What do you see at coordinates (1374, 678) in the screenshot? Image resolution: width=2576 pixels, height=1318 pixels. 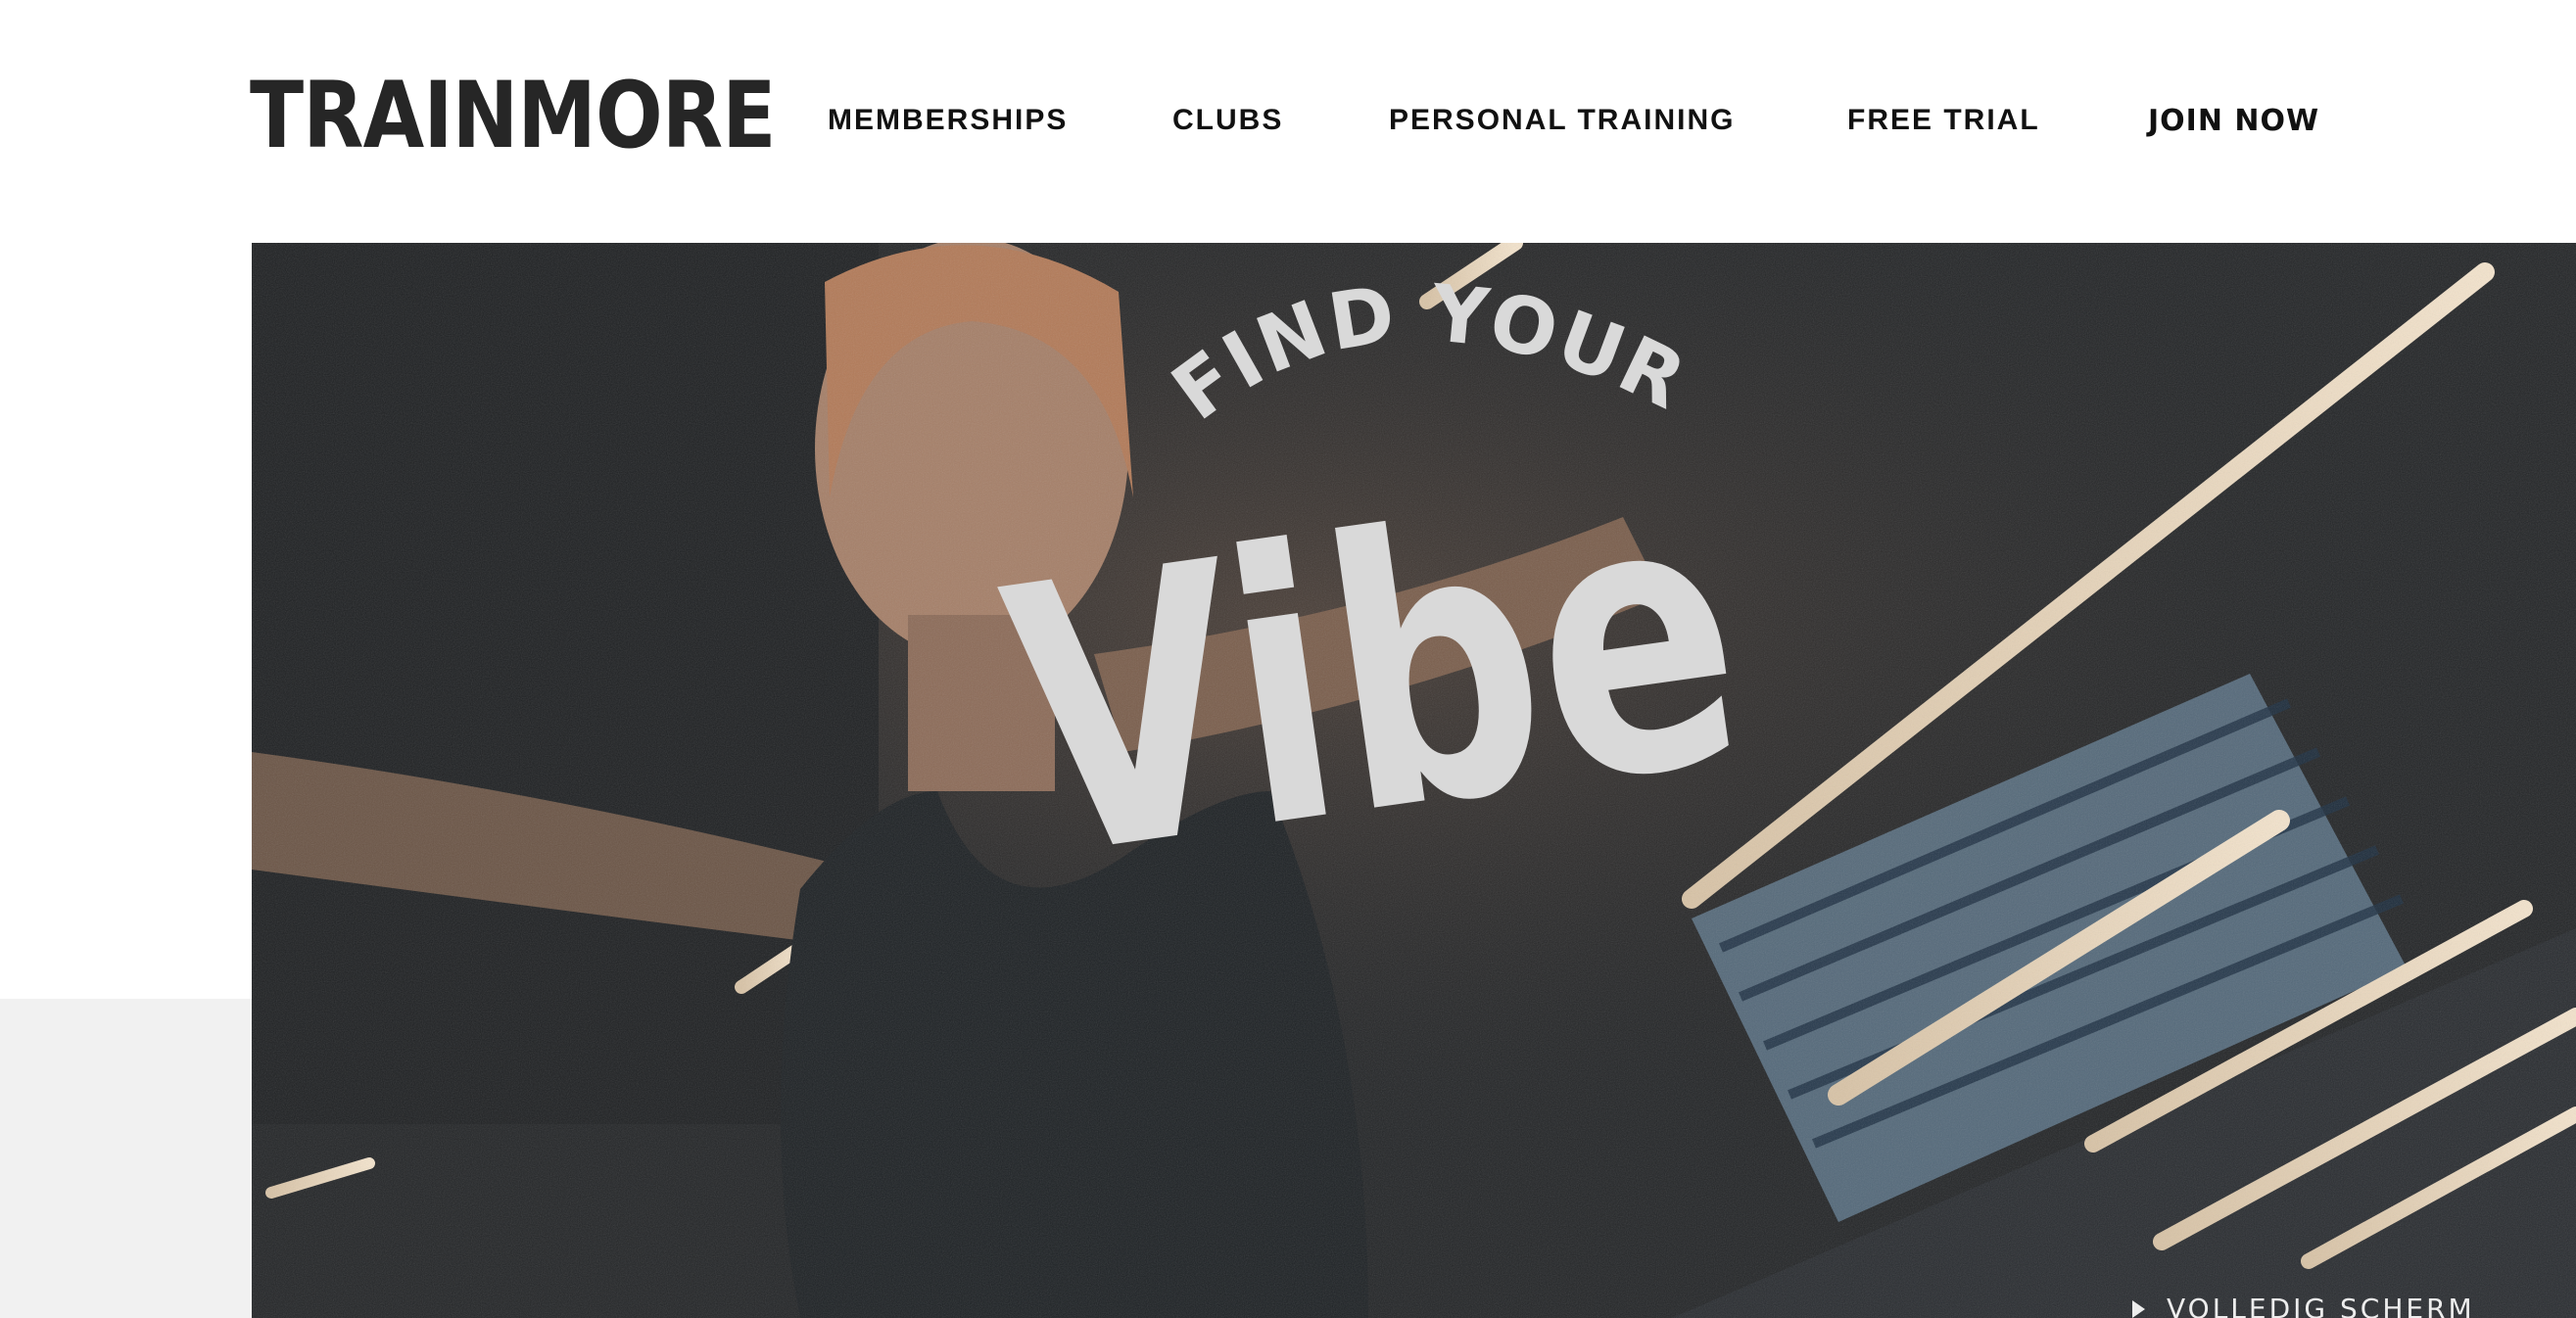 I see `headline-vibe: Vibe` at bounding box center [1374, 678].